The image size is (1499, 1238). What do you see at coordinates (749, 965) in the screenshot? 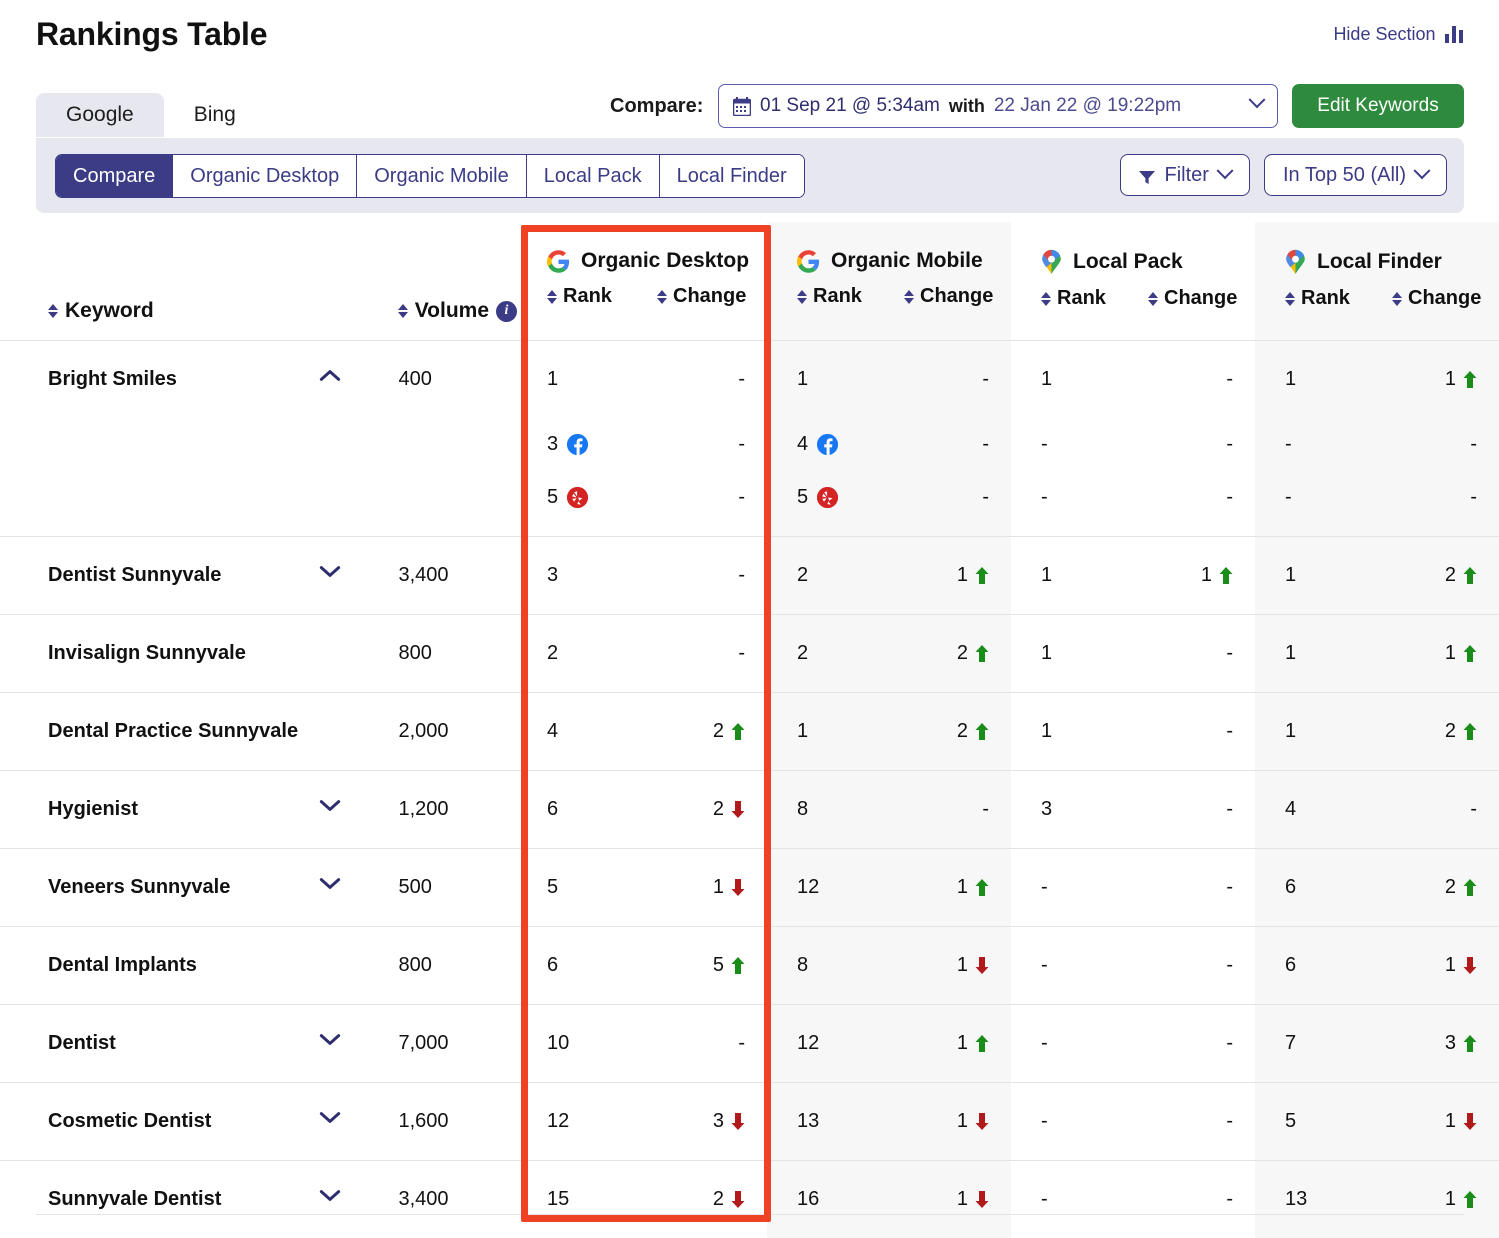
I see `table-row: Dental Implants 800 6 5 8 1- -6 1` at bounding box center [749, 965].